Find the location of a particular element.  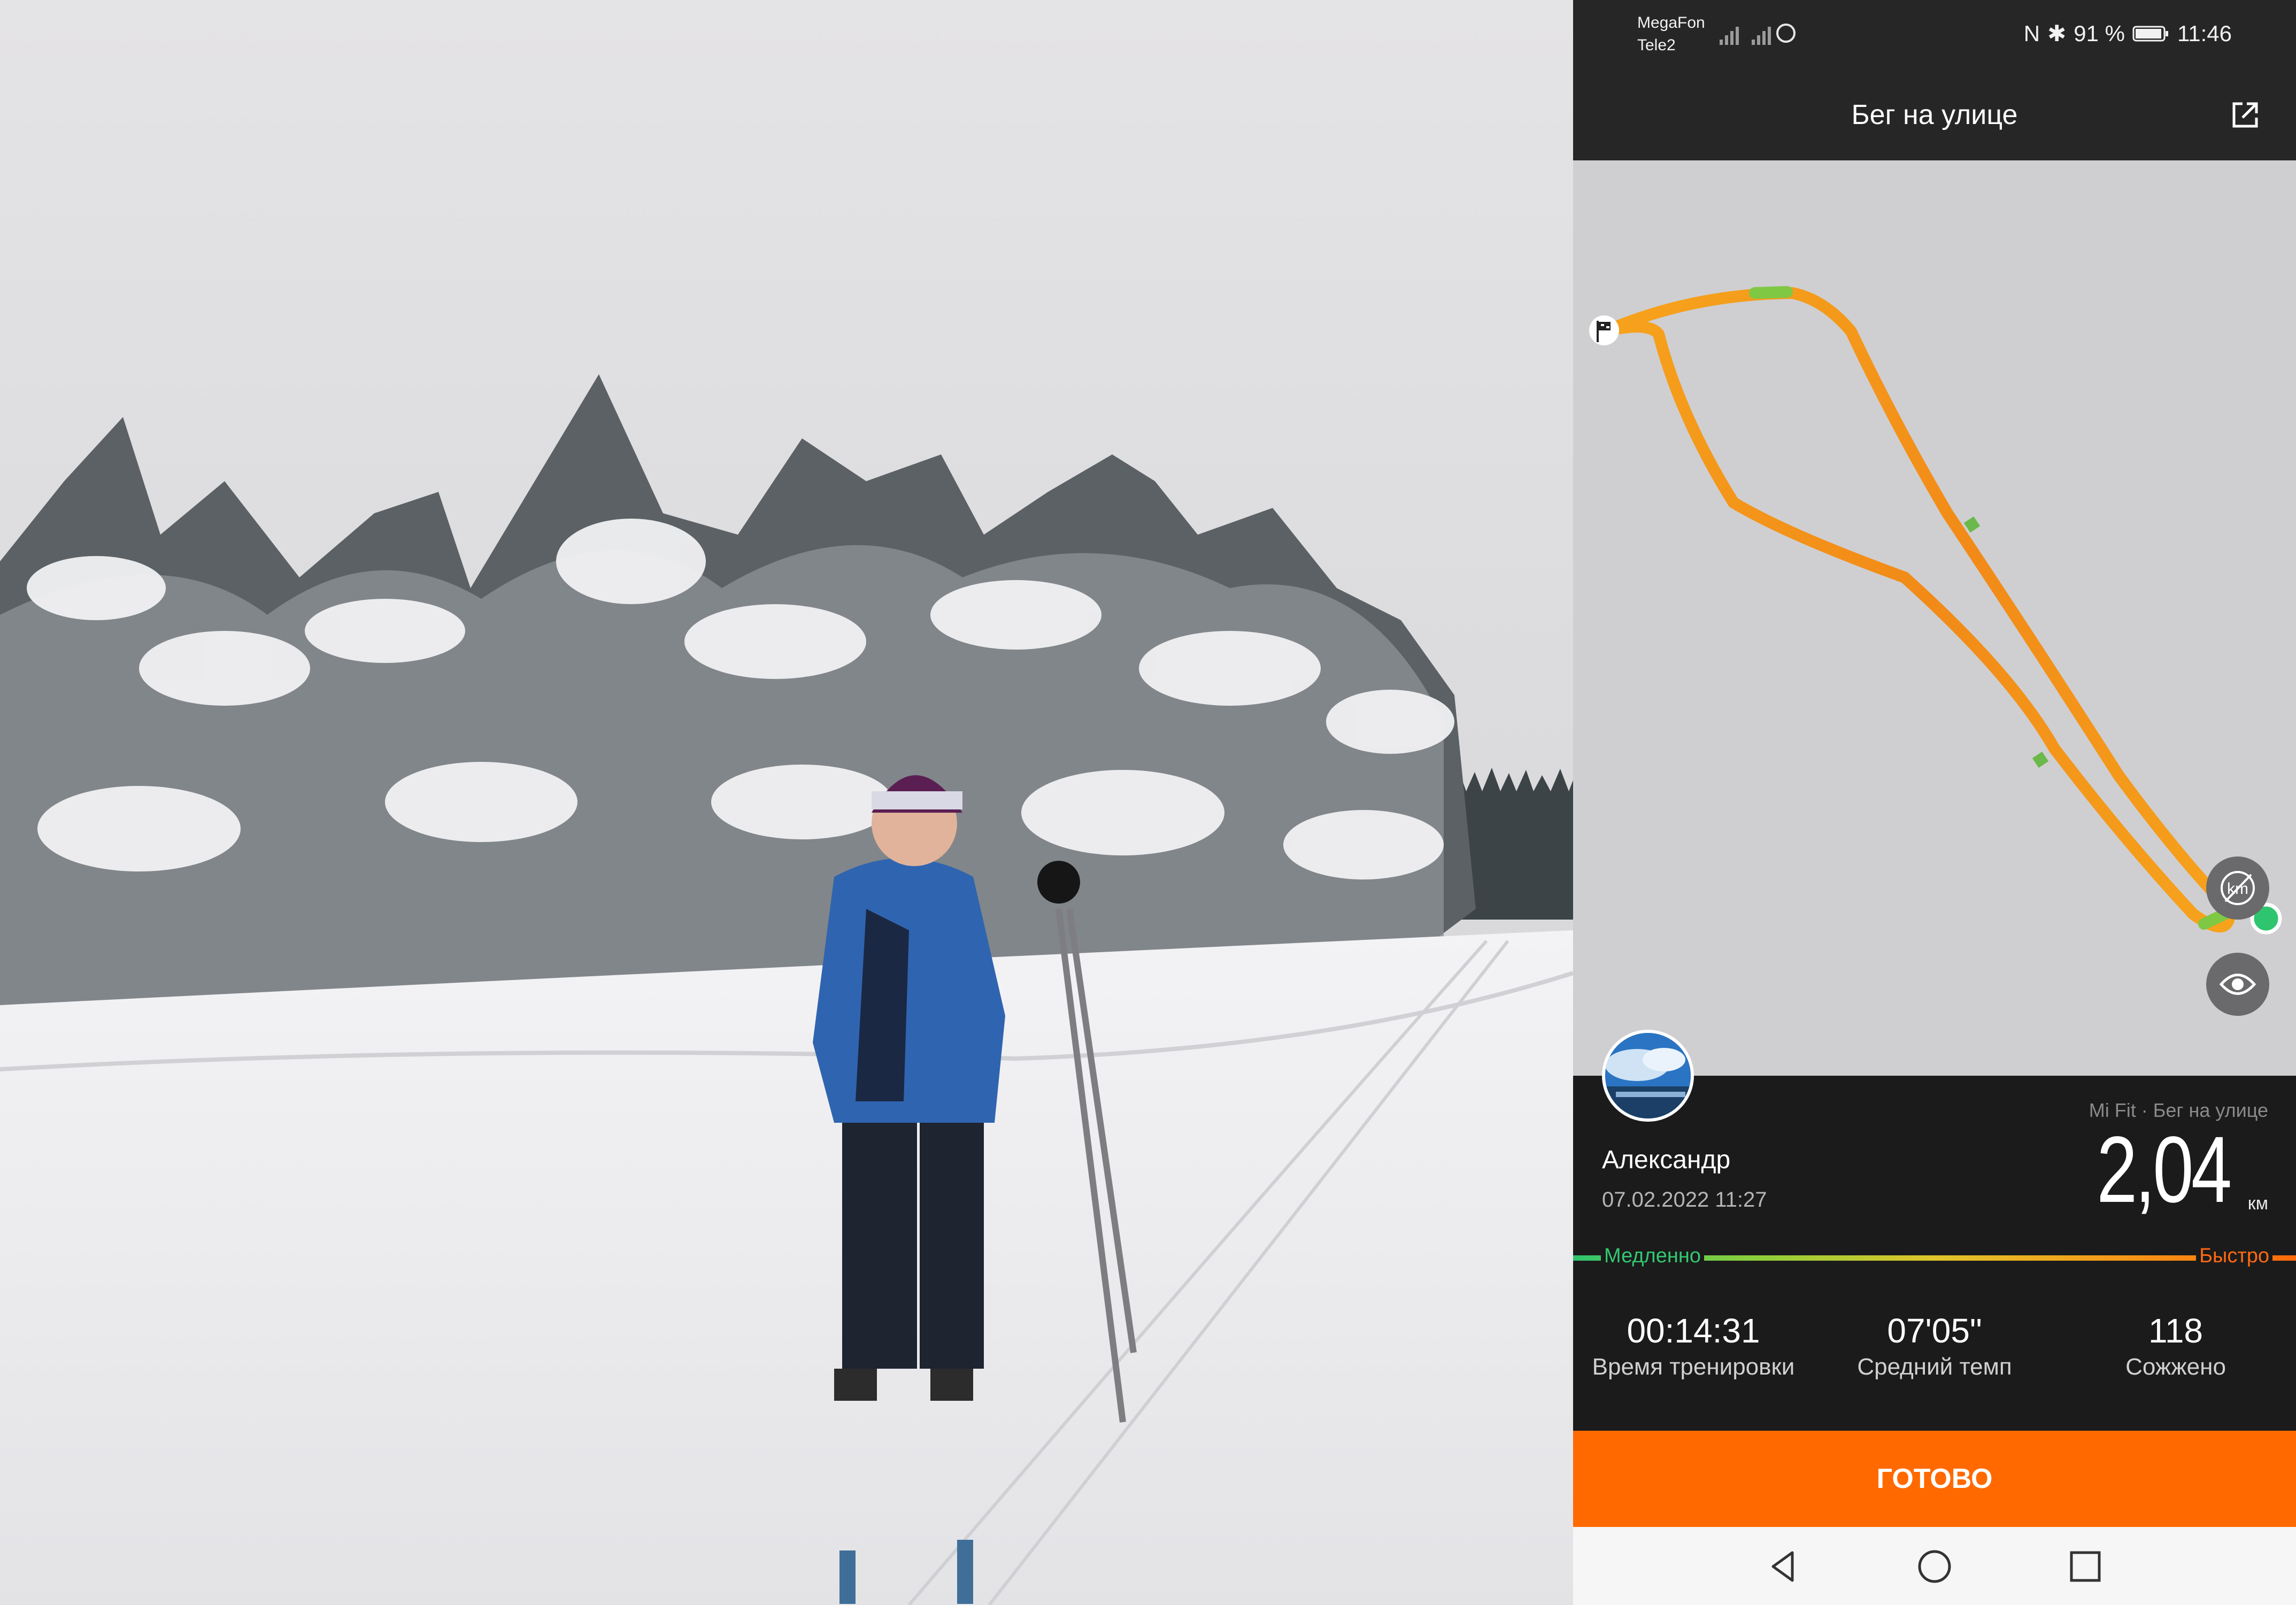

carrier-2: Tele2 is located at coordinates (1656, 45).